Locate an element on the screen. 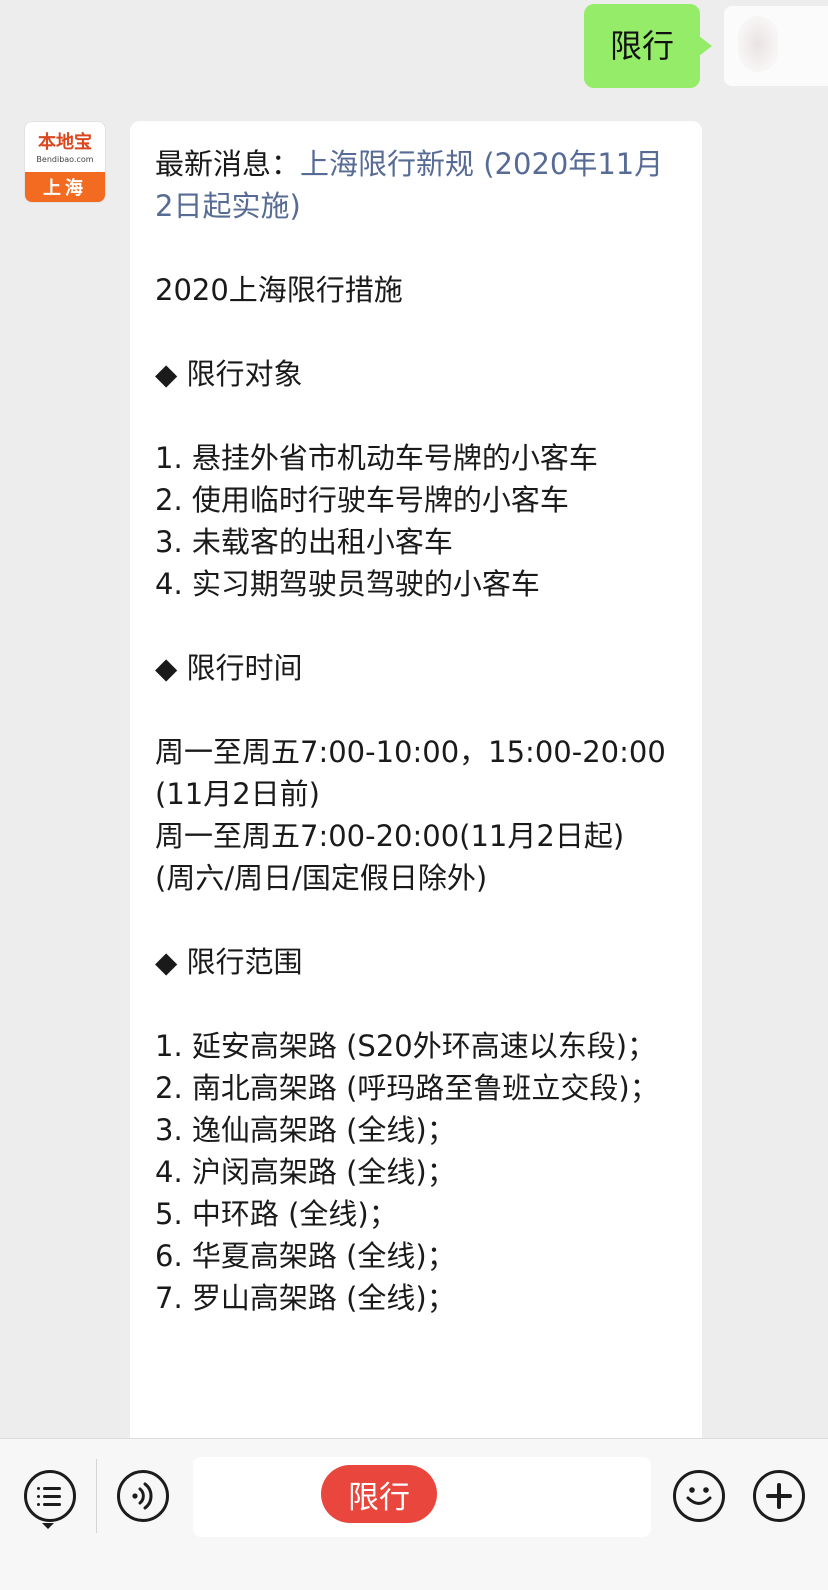  target-item: 2. 使用临时行驶车号牌的小客车 is located at coordinates (362, 500).